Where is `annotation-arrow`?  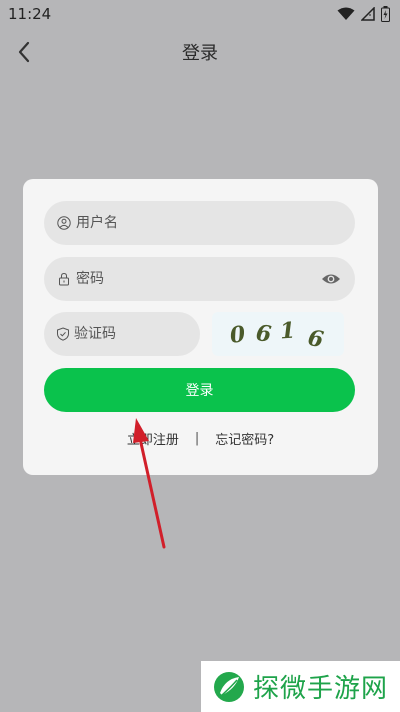 annotation-arrow is located at coordinates (149, 483).